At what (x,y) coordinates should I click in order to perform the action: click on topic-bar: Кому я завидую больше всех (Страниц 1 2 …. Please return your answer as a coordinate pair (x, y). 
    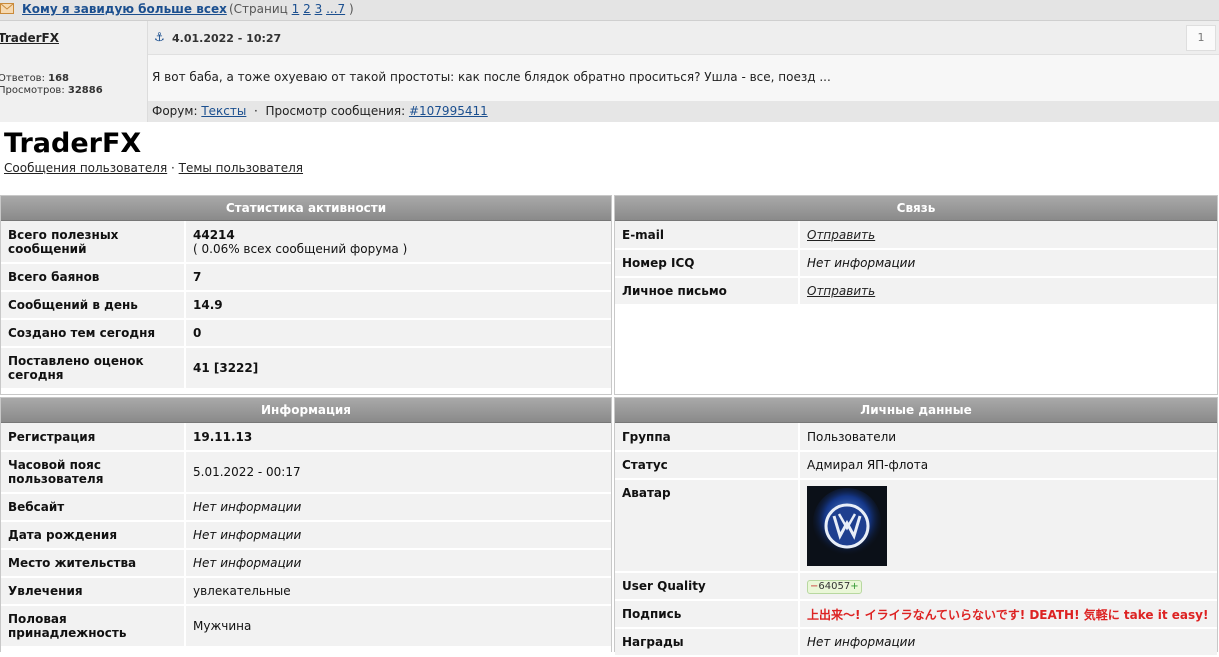
    Looking at the image, I should click on (609, 10).